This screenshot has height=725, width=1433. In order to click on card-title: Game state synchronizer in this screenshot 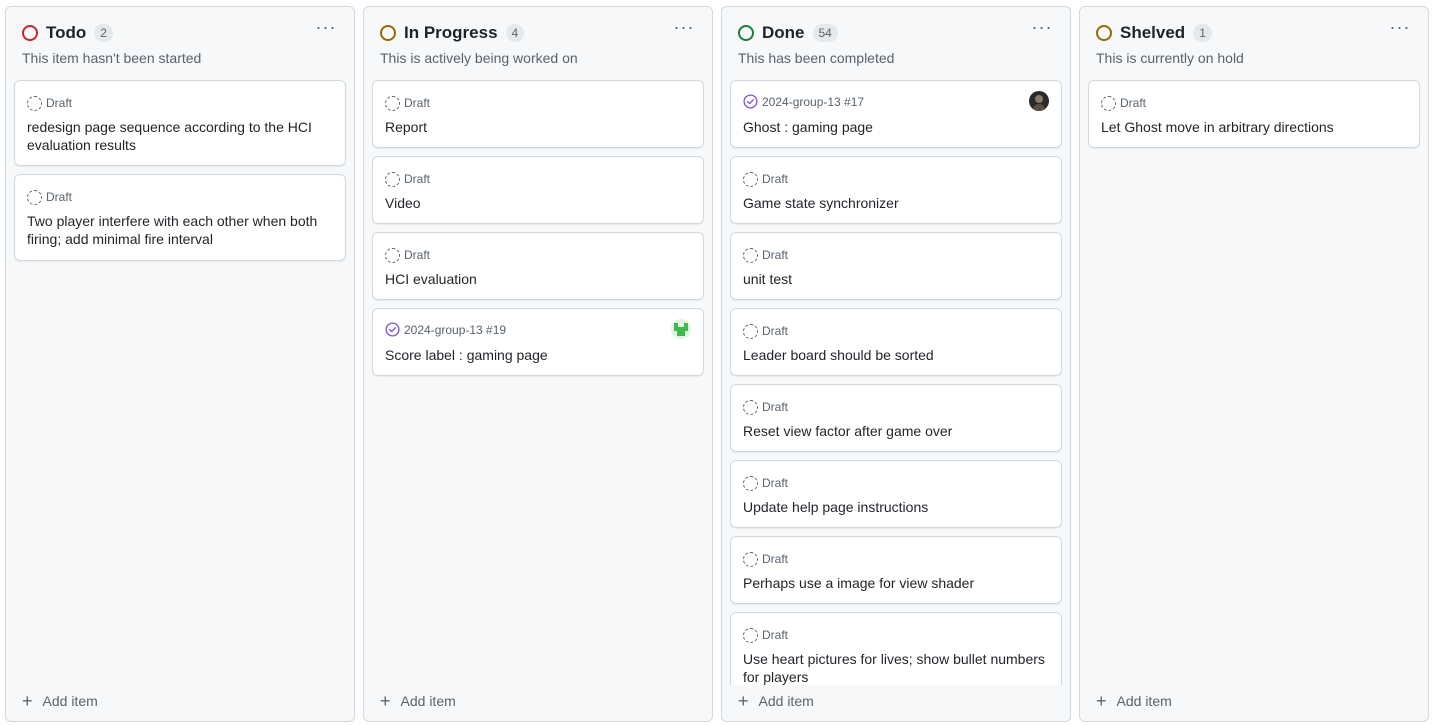, I will do `click(896, 203)`.